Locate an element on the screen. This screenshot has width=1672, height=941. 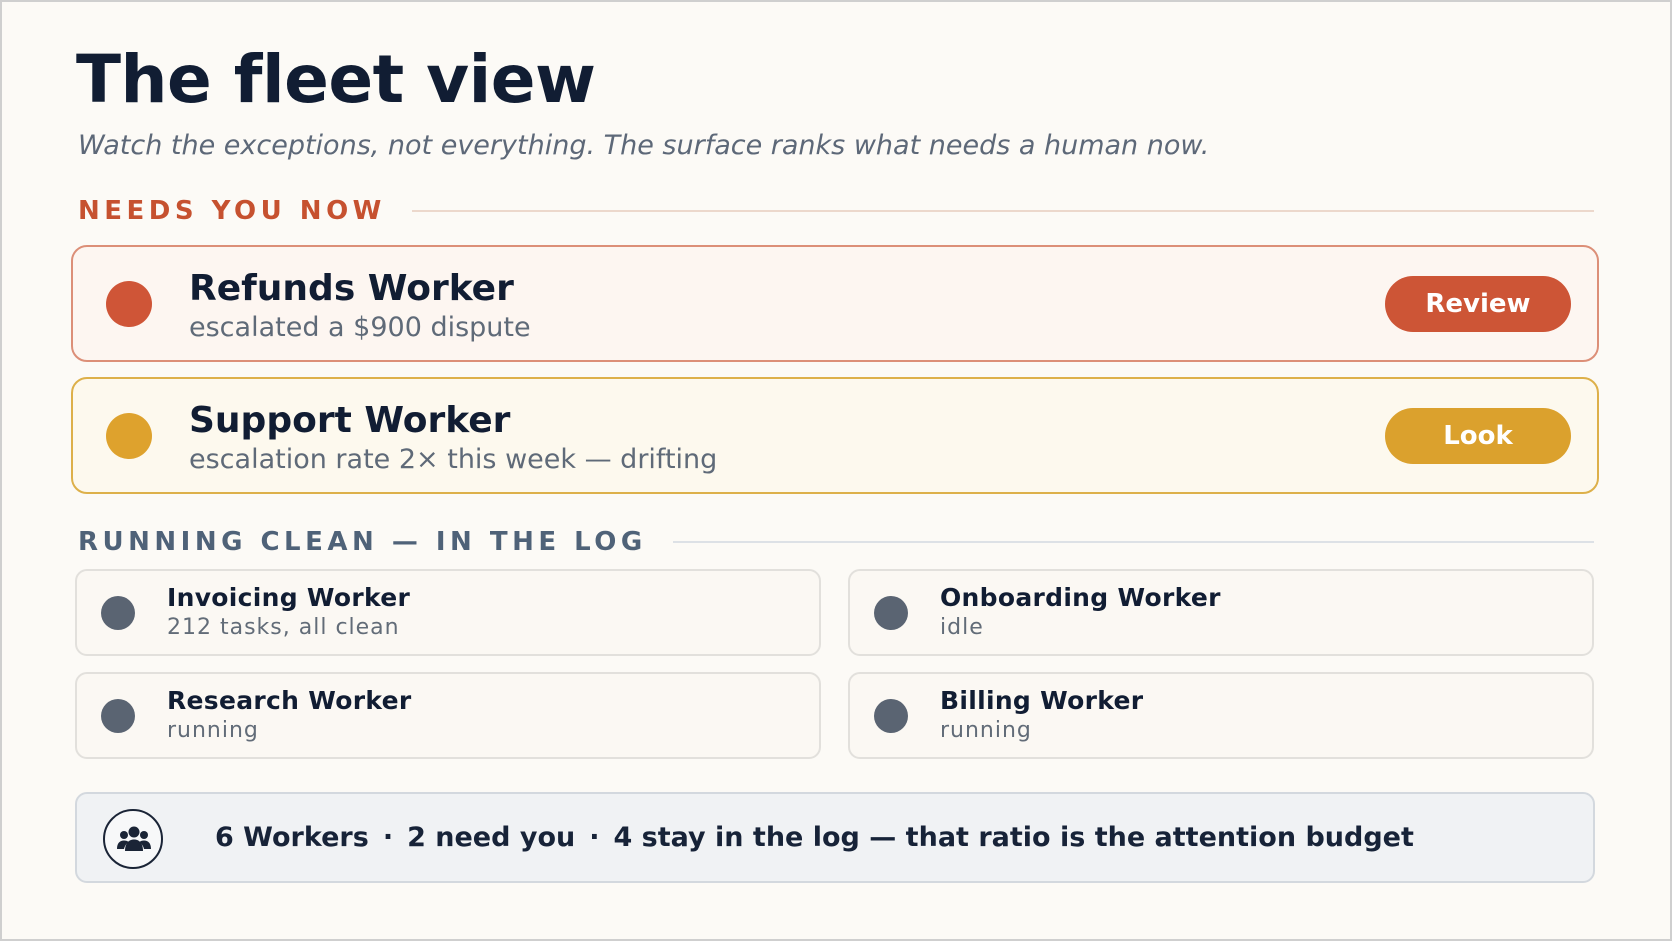
worker-name: Support Worker is located at coordinates (350, 420).